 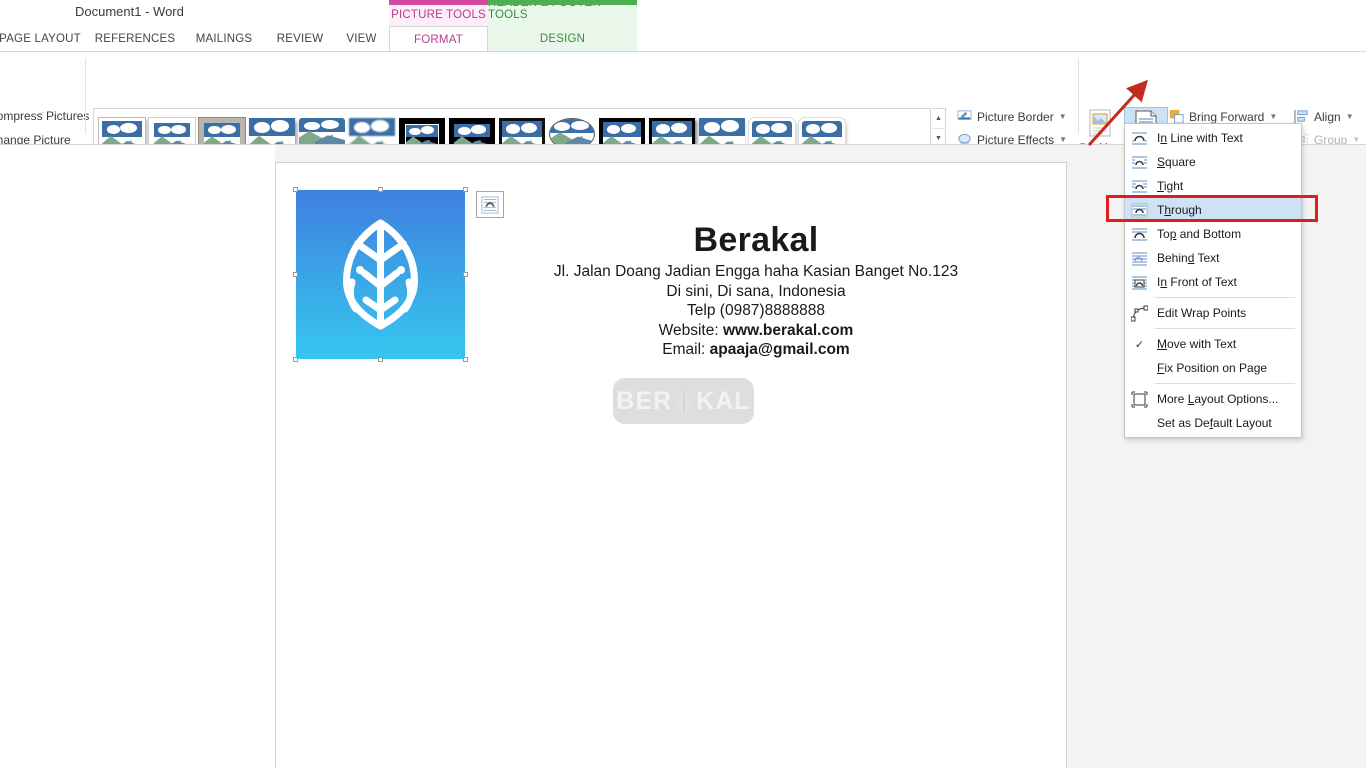 What do you see at coordinates (85, 96) in the screenshot?
I see `group-separator-adjust` at bounding box center [85, 96].